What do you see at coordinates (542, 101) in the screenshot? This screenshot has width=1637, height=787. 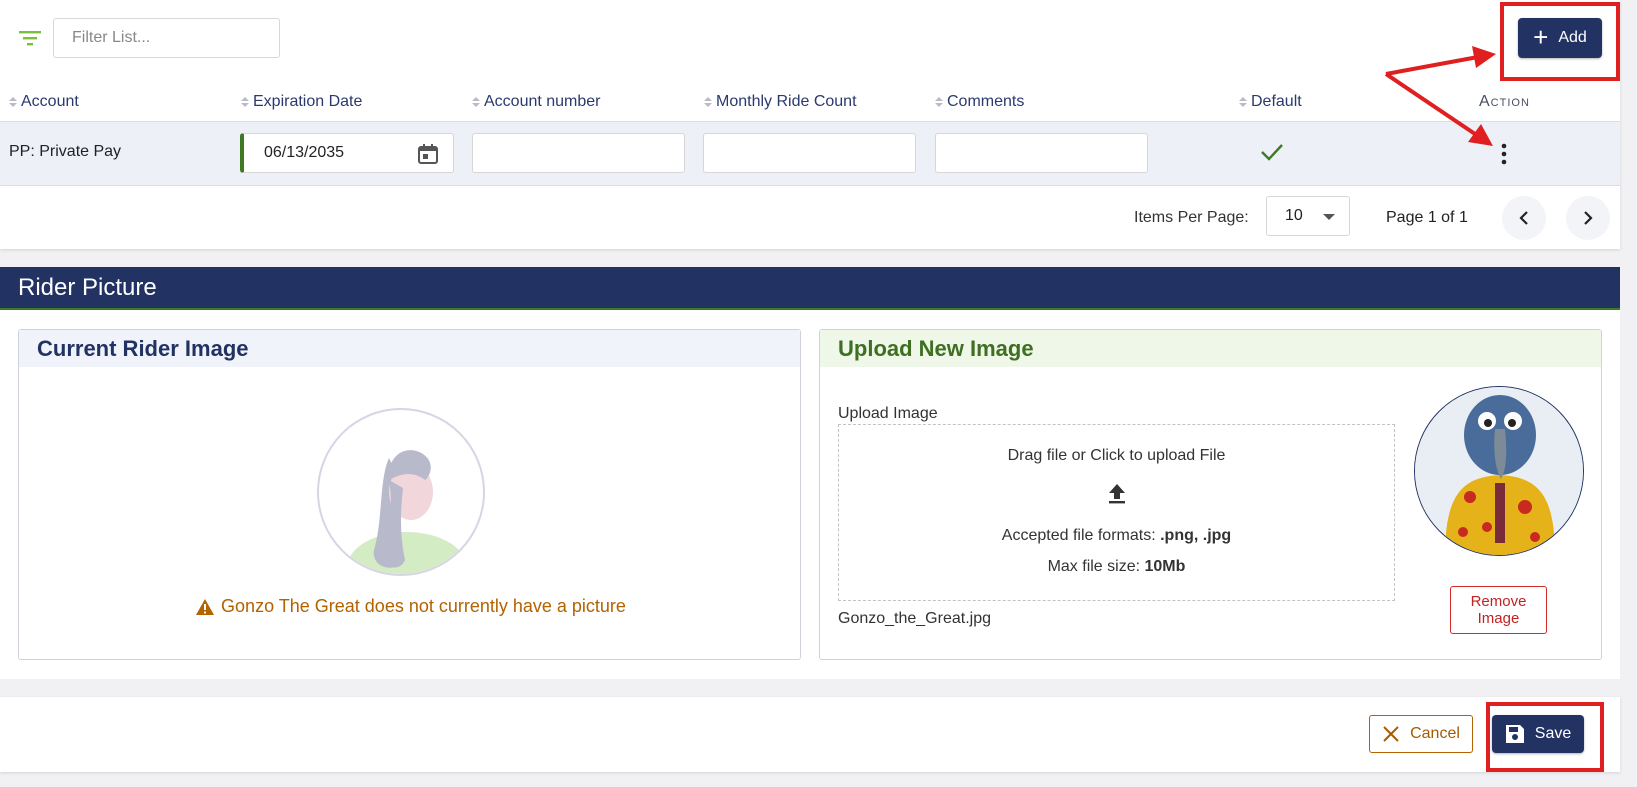 I see `column-header-label: Account number` at bounding box center [542, 101].